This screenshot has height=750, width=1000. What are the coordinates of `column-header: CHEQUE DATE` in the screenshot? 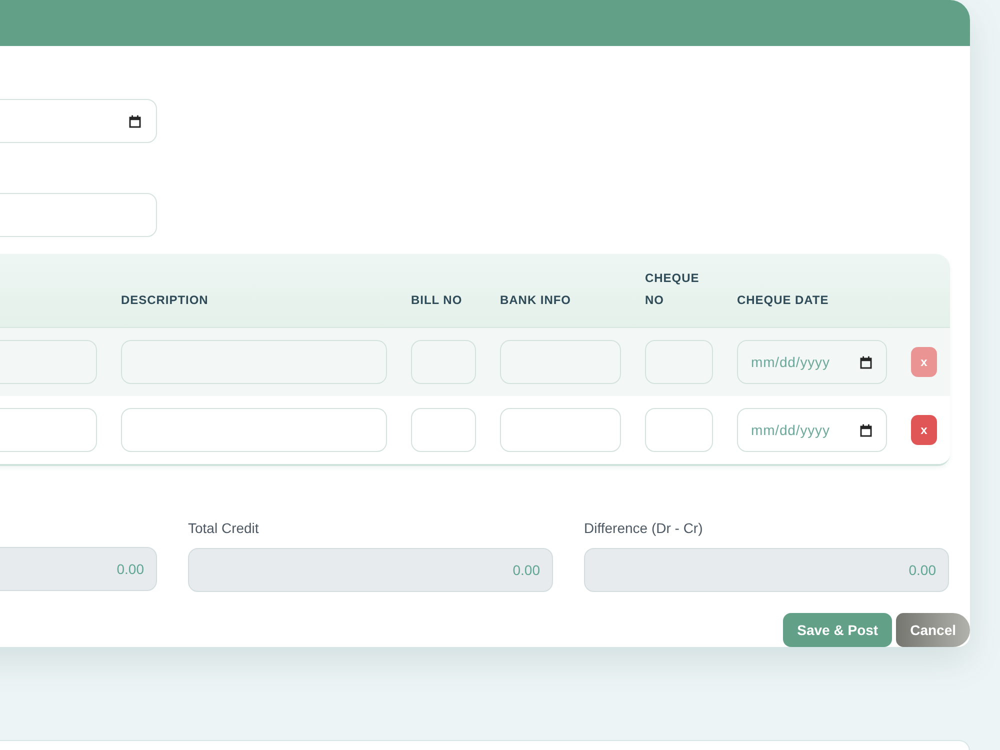 It's located at (783, 300).